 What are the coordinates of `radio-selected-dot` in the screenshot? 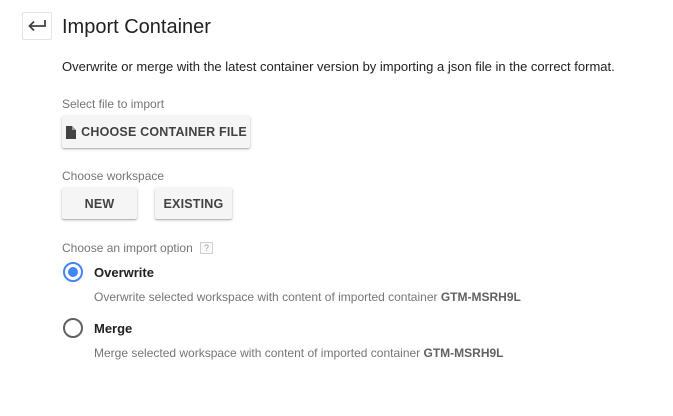 It's located at (73, 272).